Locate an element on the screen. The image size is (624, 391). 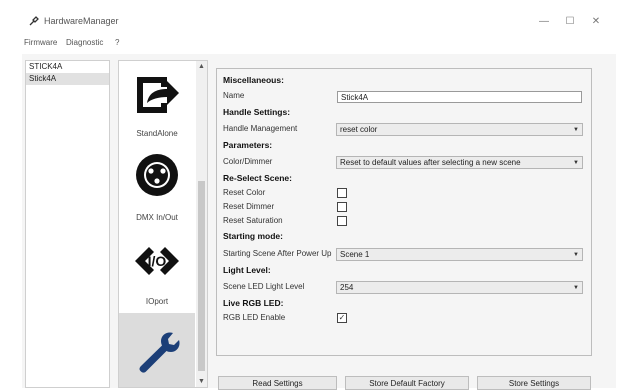
reset-color-label: Reset Color is located at coordinates (244, 192).